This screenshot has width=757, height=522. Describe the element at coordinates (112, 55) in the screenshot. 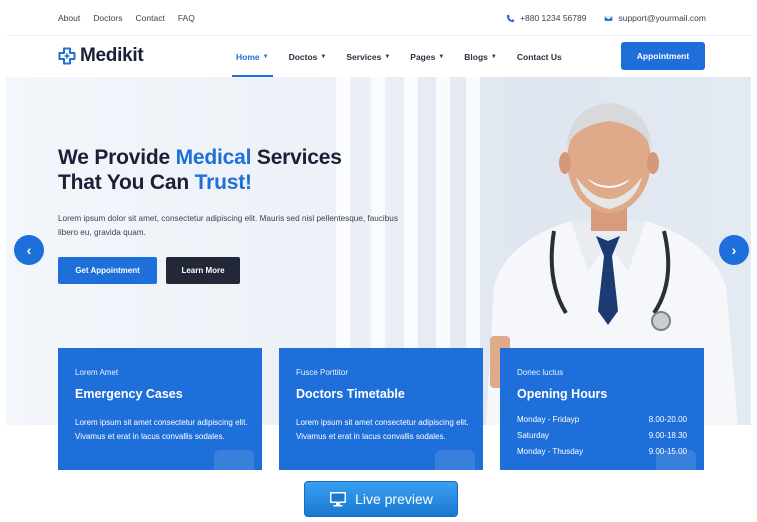

I see `brand-name: Medikit` at that location.